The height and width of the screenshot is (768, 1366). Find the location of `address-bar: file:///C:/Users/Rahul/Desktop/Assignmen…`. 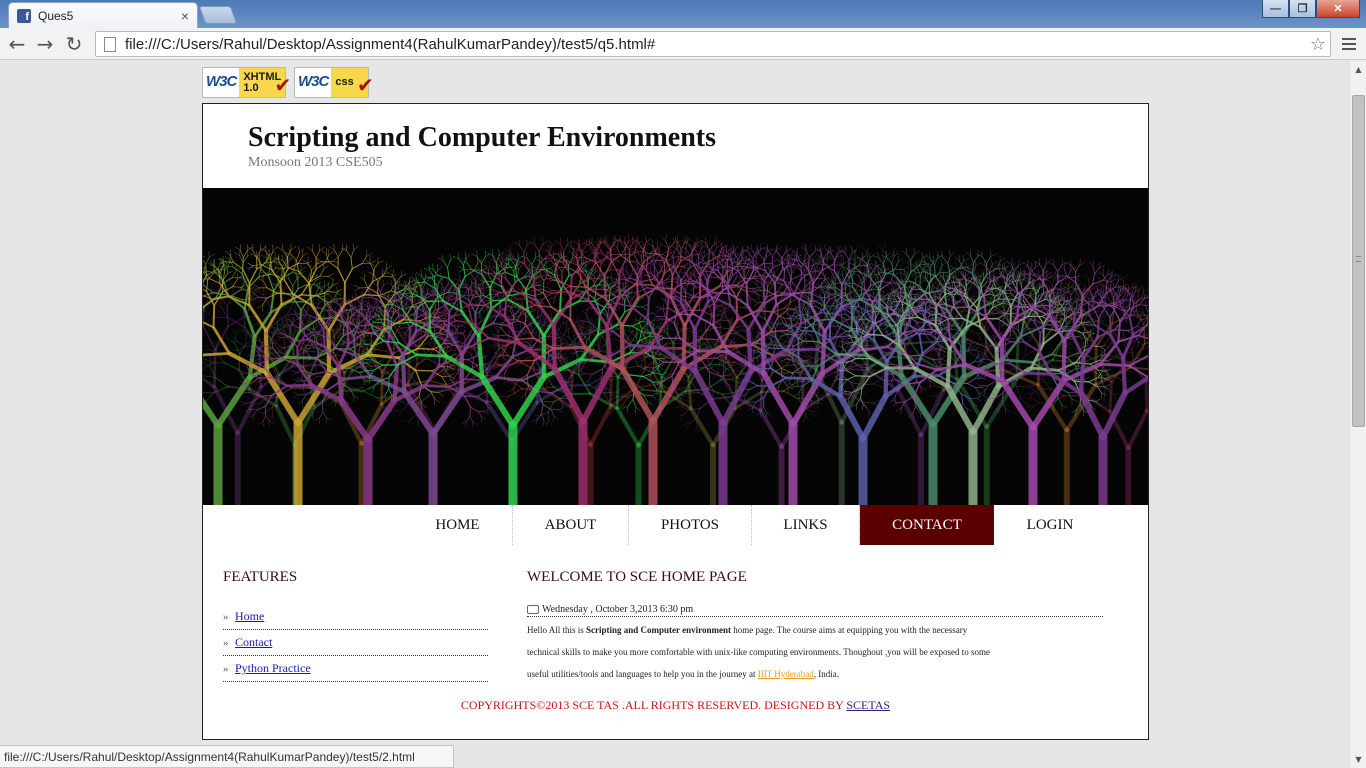

address-bar: file:///C:/Users/Rahul/Desktop/Assignmen… is located at coordinates (713, 44).